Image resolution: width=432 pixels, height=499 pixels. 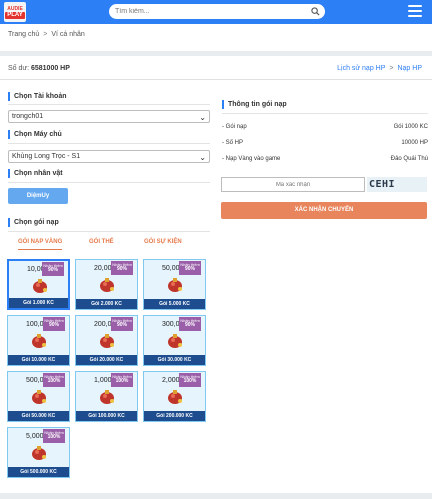 I want to click on account-select-value: trongch01, so click(x=28, y=116).